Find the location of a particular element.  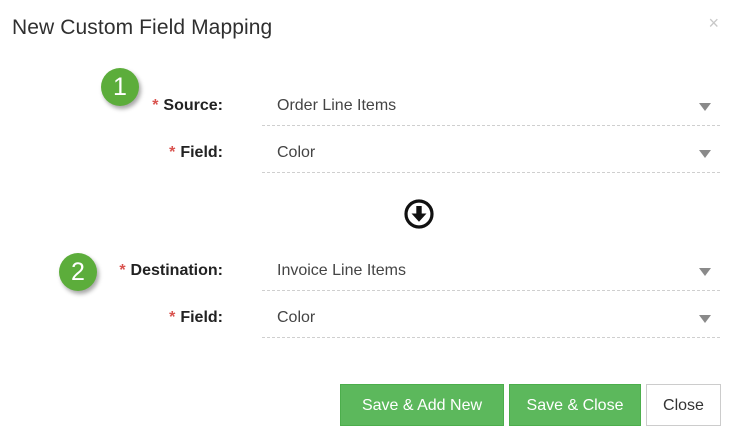

close-icon: × is located at coordinates (713, 23).